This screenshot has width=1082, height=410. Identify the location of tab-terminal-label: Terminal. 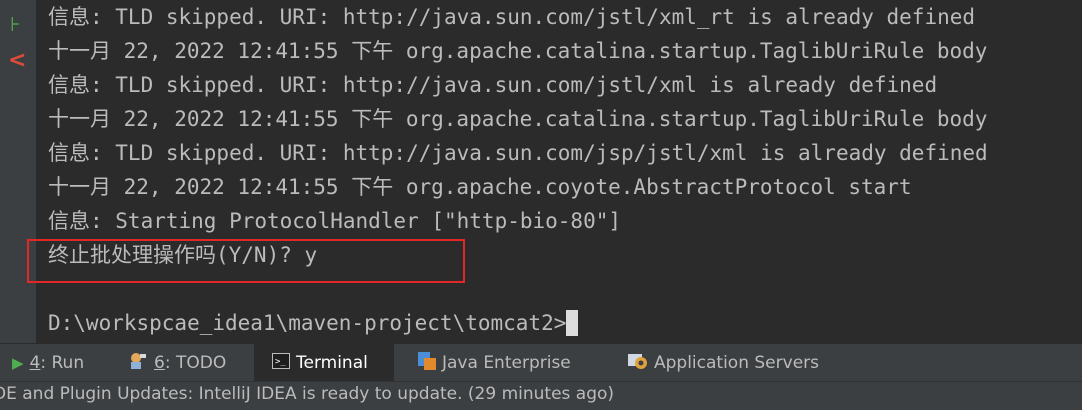
(332, 363).